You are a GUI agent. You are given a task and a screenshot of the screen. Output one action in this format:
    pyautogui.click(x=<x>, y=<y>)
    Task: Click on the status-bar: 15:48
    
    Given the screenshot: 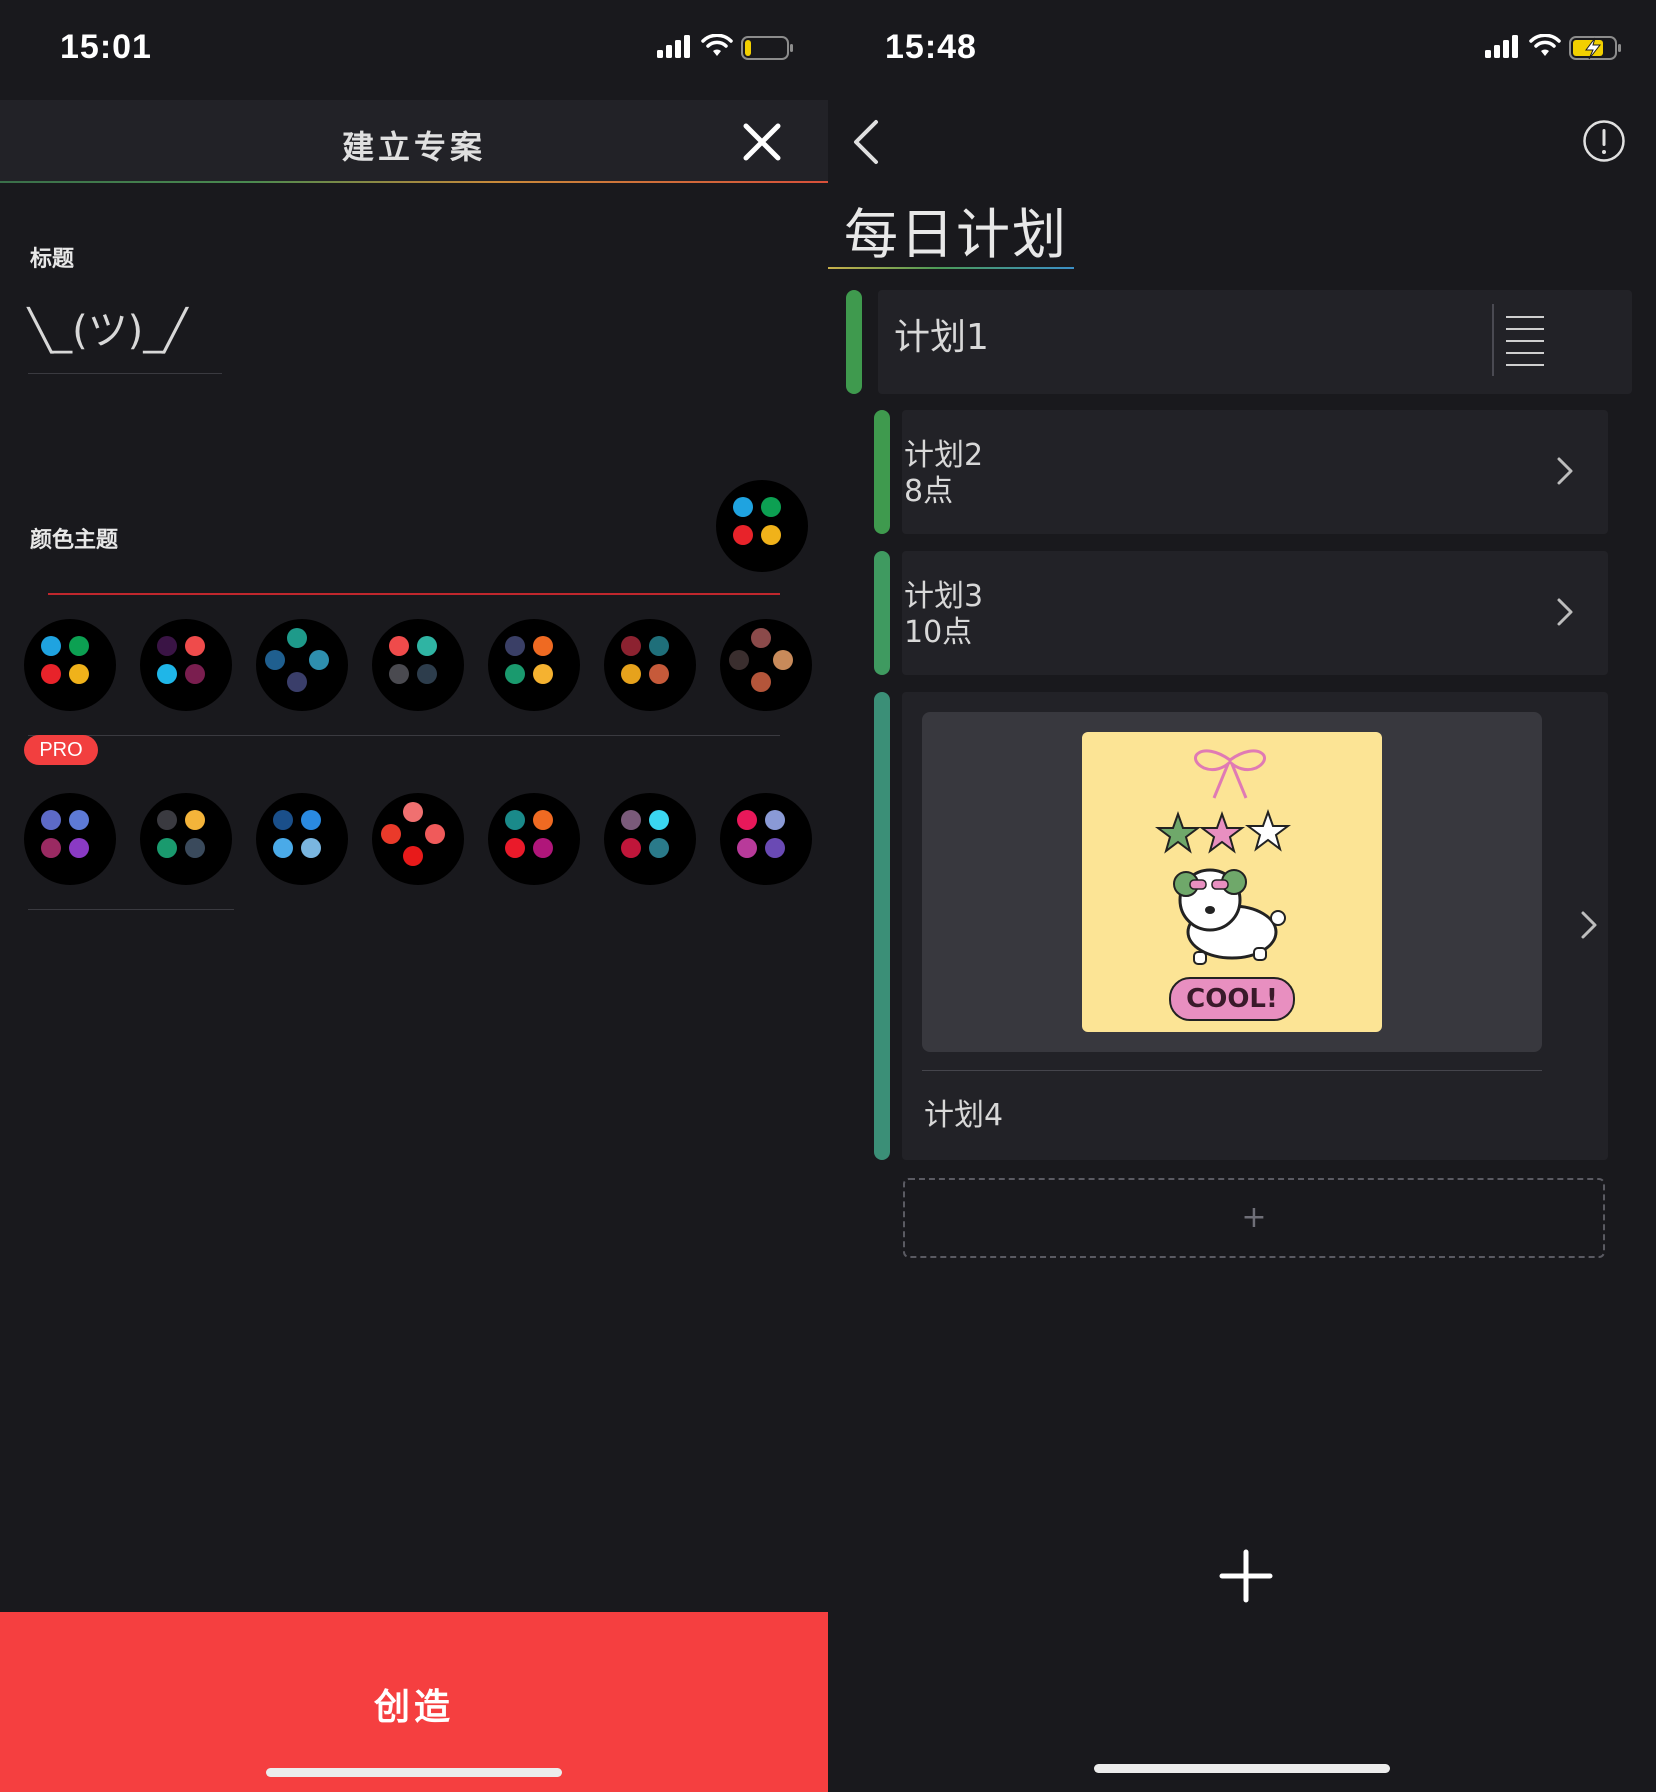 What is the action you would take?
    pyautogui.click(x=1242, y=50)
    